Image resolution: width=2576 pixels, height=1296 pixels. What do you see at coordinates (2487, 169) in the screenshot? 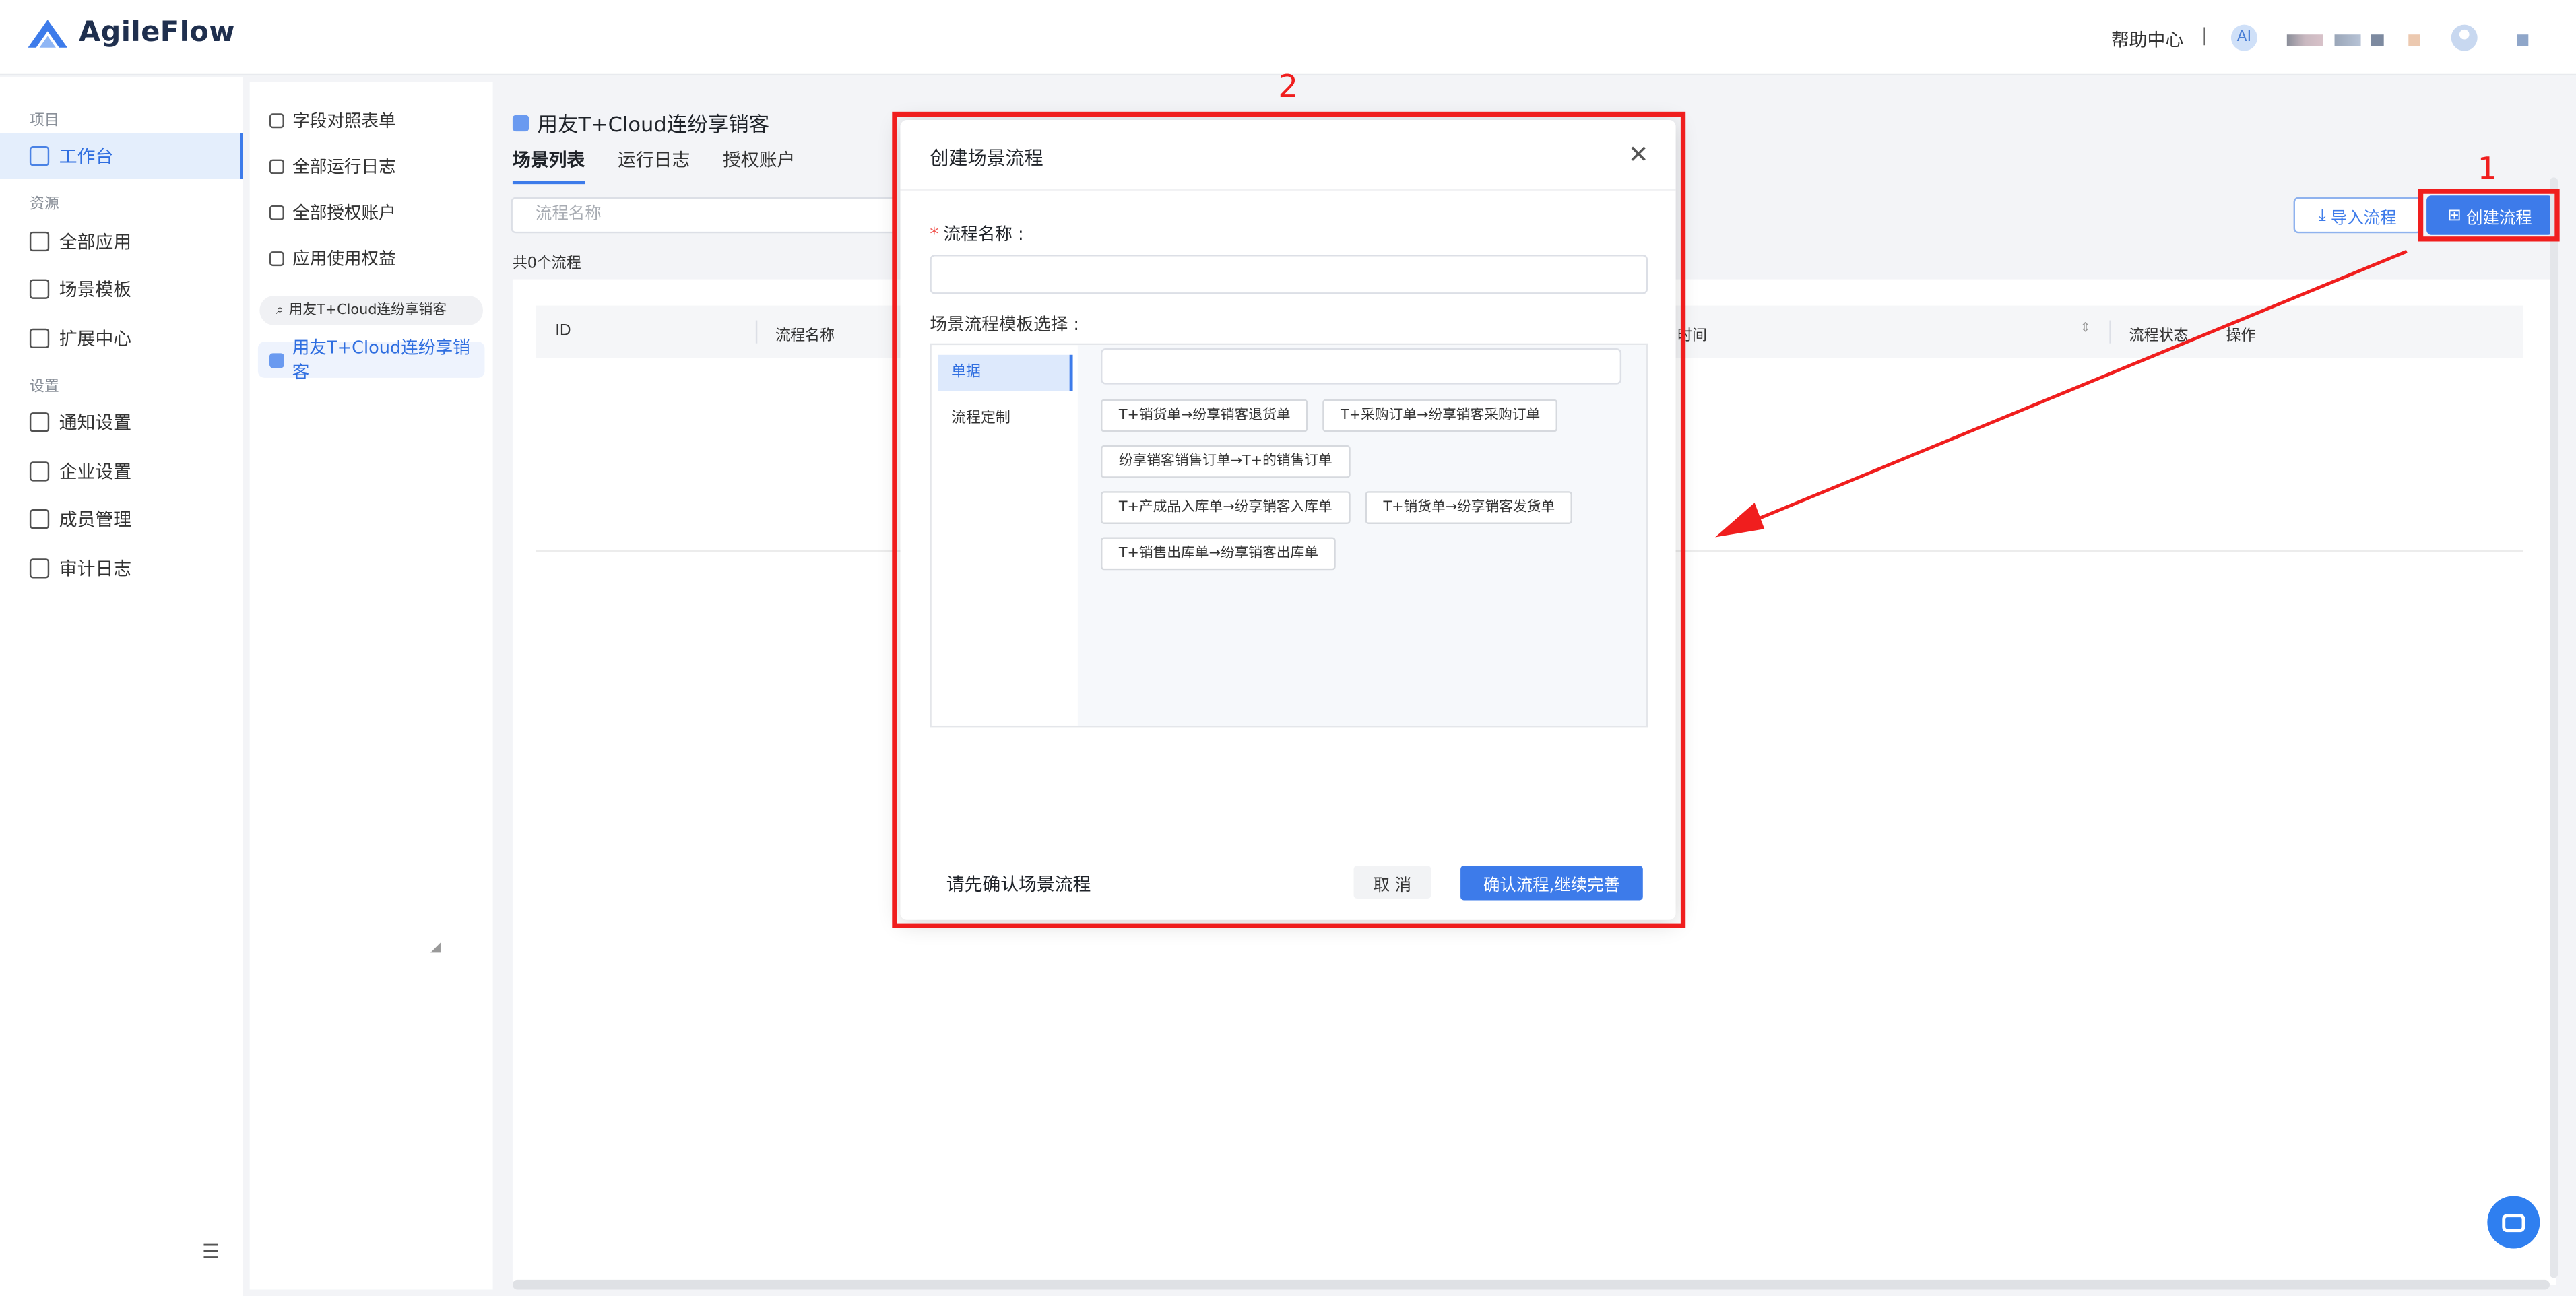
I see `annotation-label-1: 1` at bounding box center [2487, 169].